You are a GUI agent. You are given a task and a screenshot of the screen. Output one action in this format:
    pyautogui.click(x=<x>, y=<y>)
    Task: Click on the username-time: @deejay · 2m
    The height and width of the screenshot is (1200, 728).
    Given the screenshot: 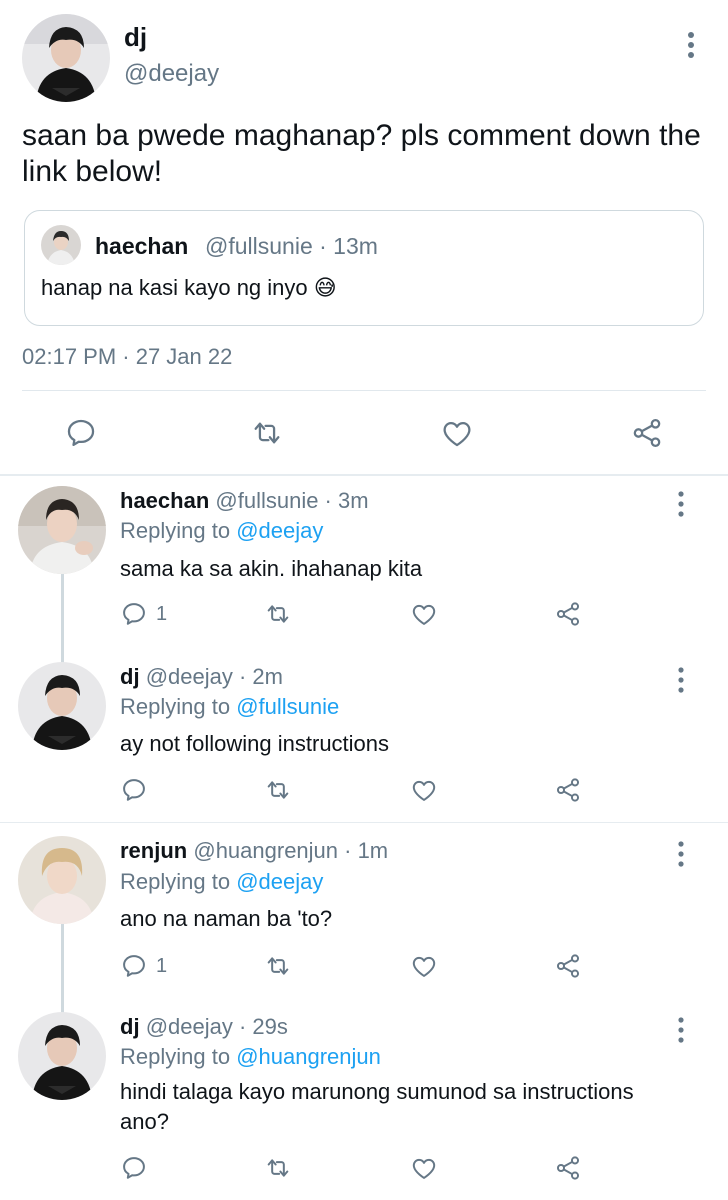 What is the action you would take?
    pyautogui.click(x=214, y=676)
    